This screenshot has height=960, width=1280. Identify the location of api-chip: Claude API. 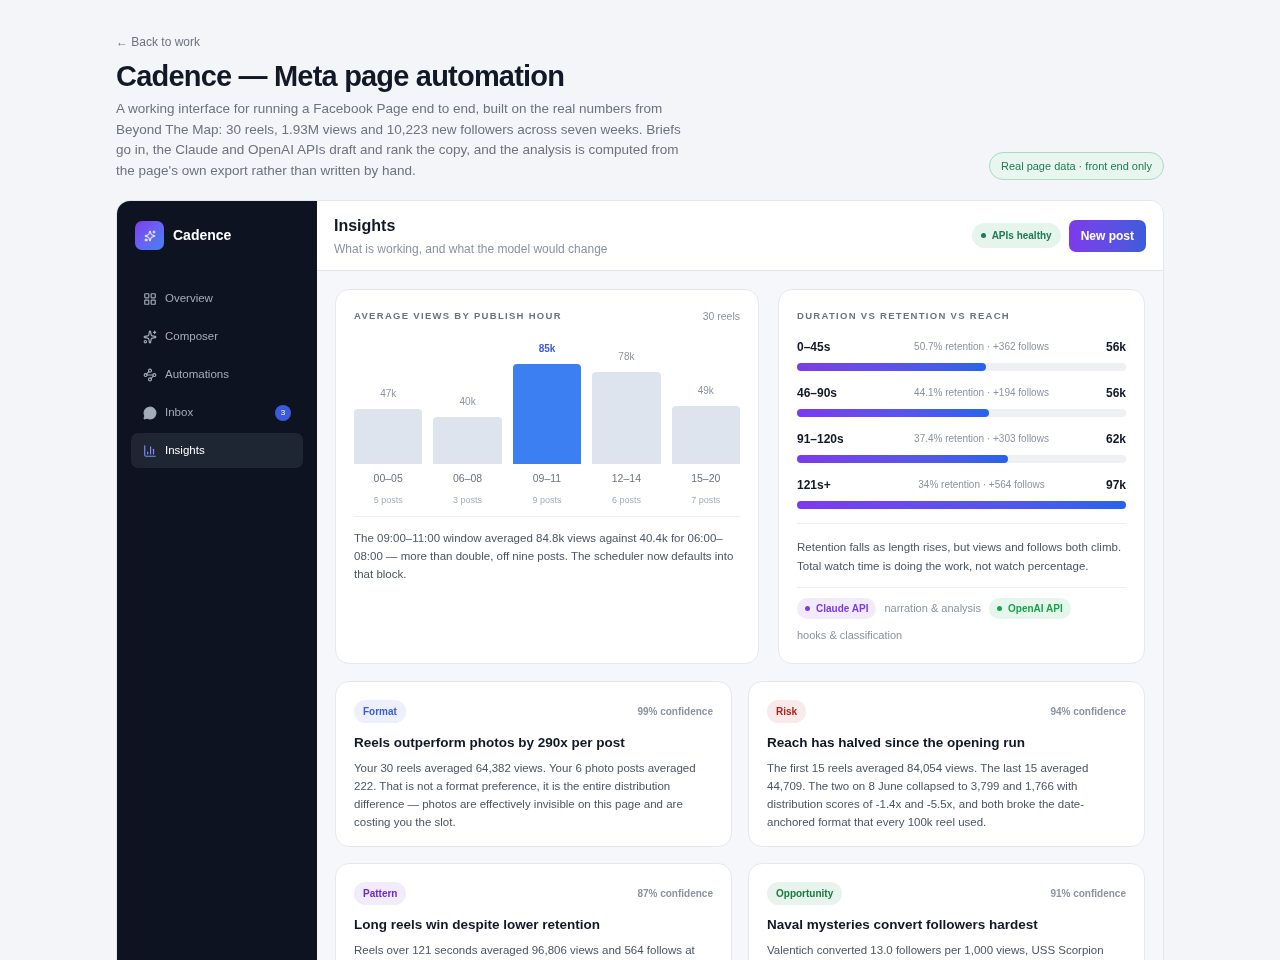
(837, 608).